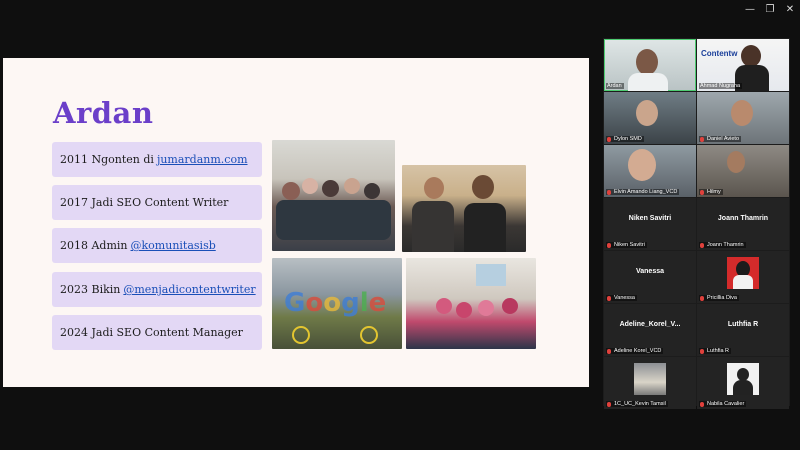  What do you see at coordinates (650, 224) in the screenshot?
I see `participant-tile: Niken Savitri Niken Savitri` at bounding box center [650, 224].